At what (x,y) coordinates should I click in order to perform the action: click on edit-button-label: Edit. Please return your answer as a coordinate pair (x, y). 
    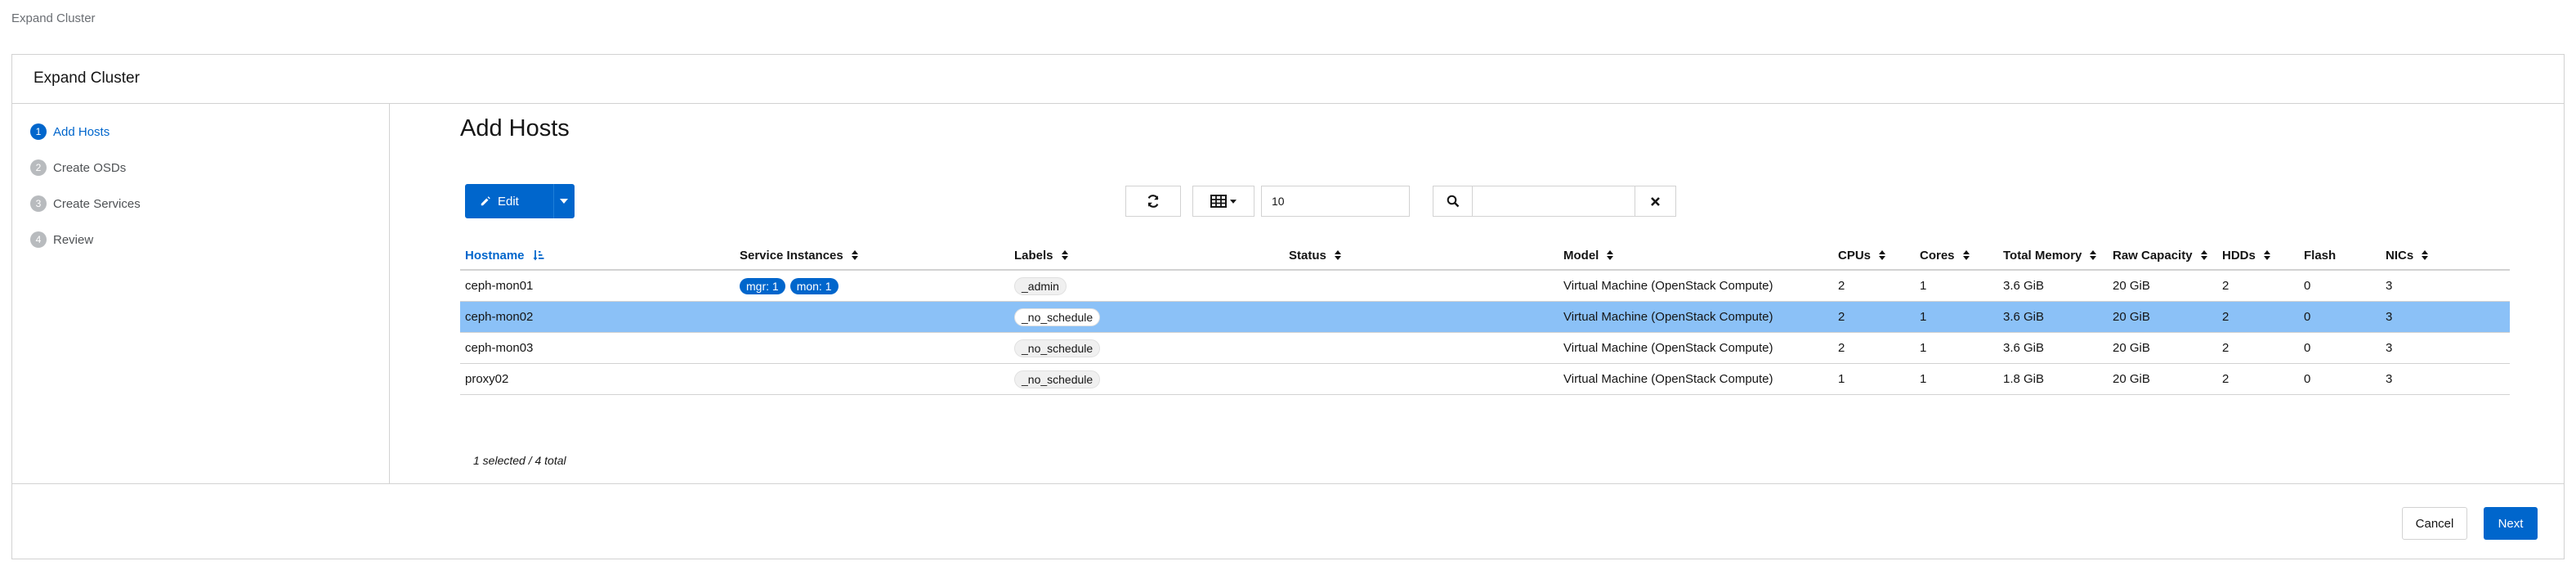
    Looking at the image, I should click on (509, 201).